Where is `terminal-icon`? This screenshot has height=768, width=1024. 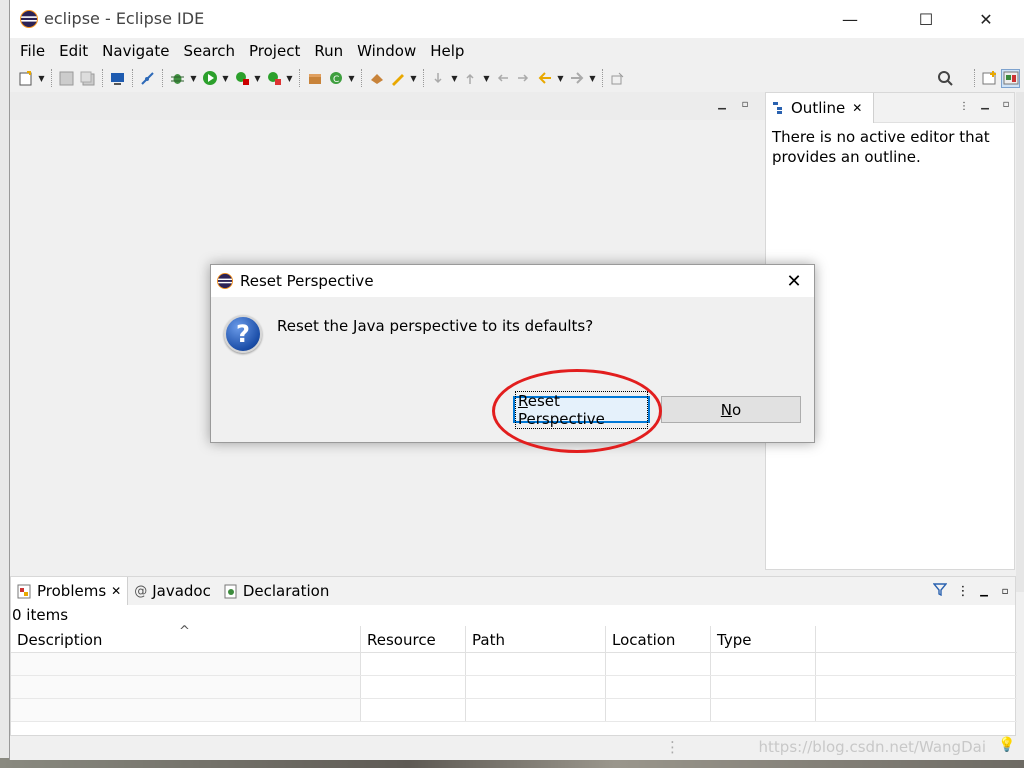
terminal-icon is located at coordinates (117, 78).